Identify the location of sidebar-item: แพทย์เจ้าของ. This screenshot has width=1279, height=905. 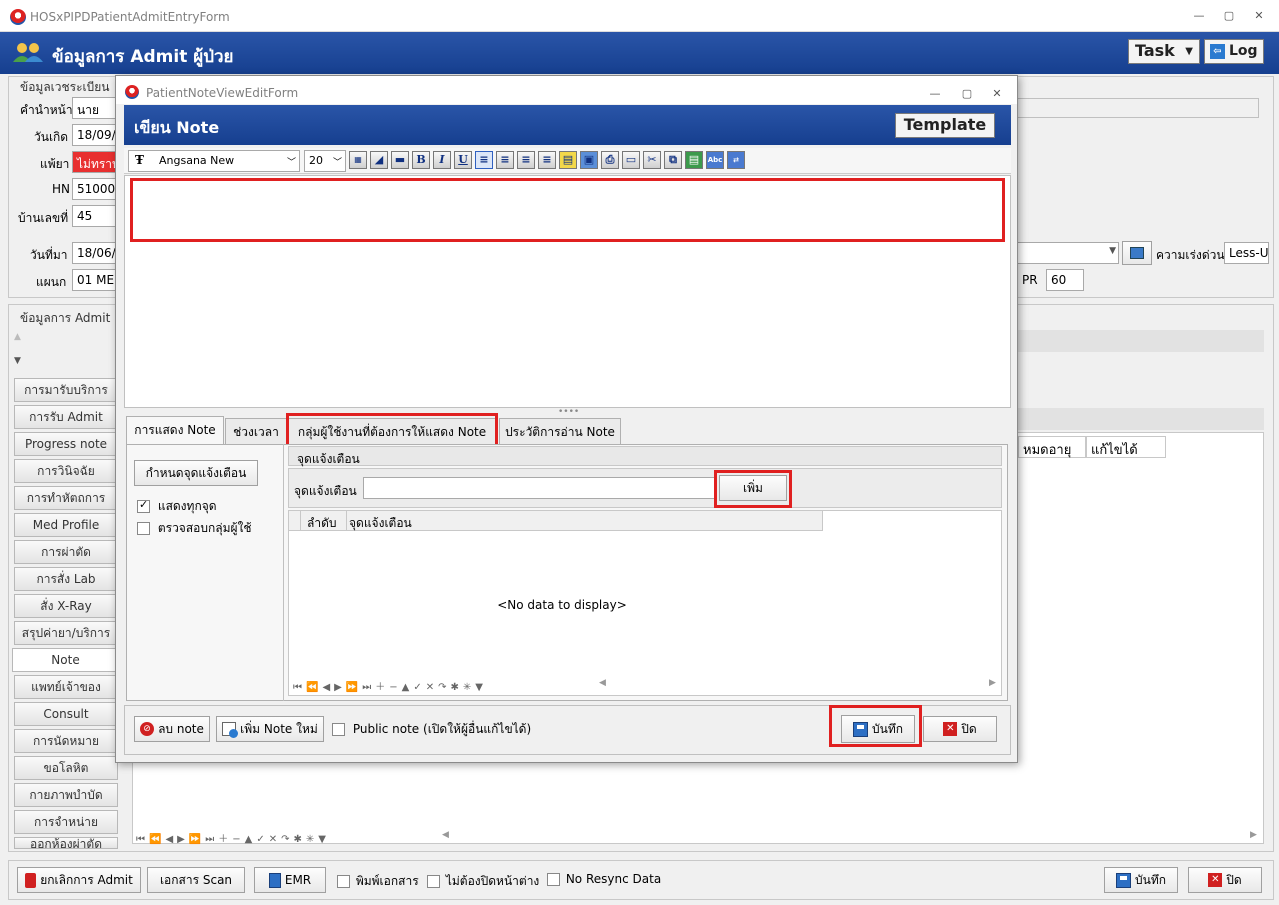
(66, 687).